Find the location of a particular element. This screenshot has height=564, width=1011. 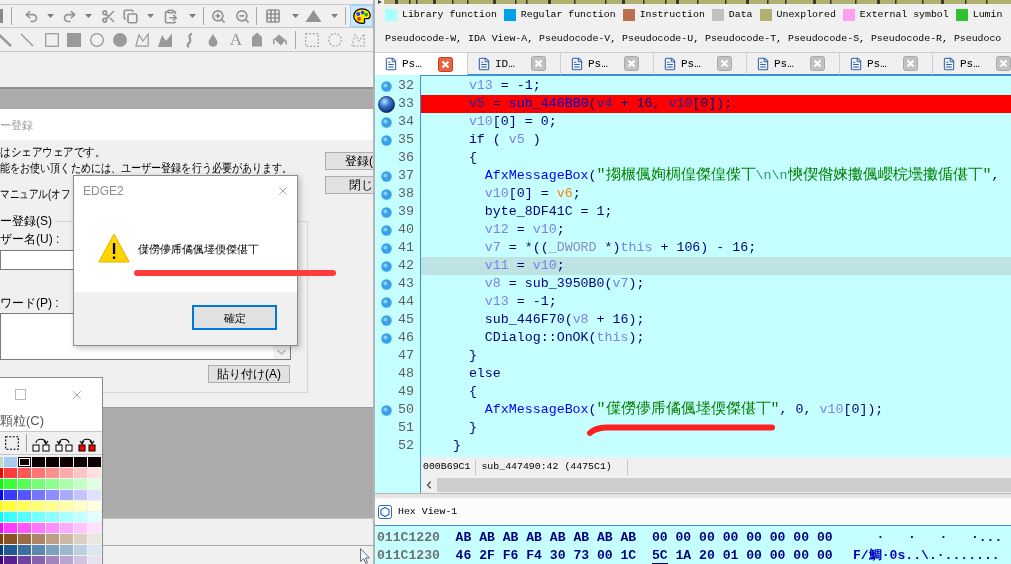

curve-tool-icon is located at coordinates (189, 39).